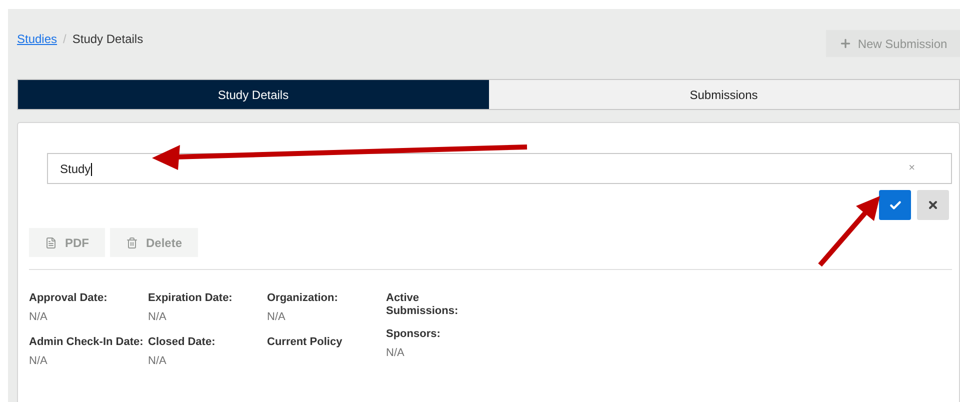 Image resolution: width=960 pixels, height=402 pixels. I want to click on breadcrumb-link: Studies, so click(37, 39).